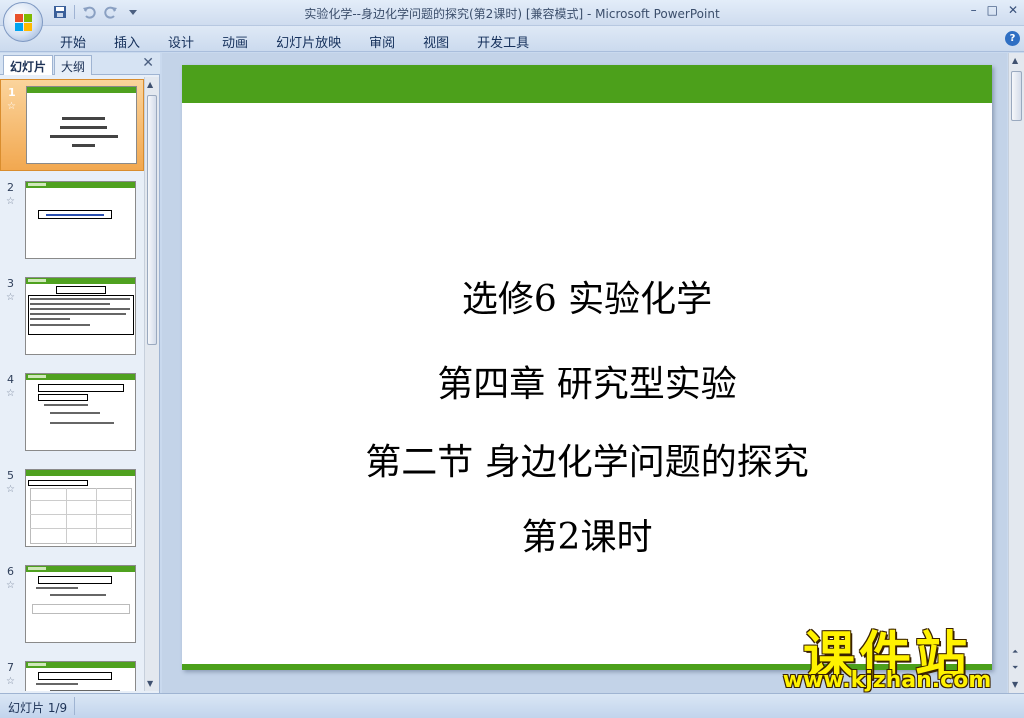  I want to click on slide-thumbnail-1: 1 ☆, so click(72, 125).